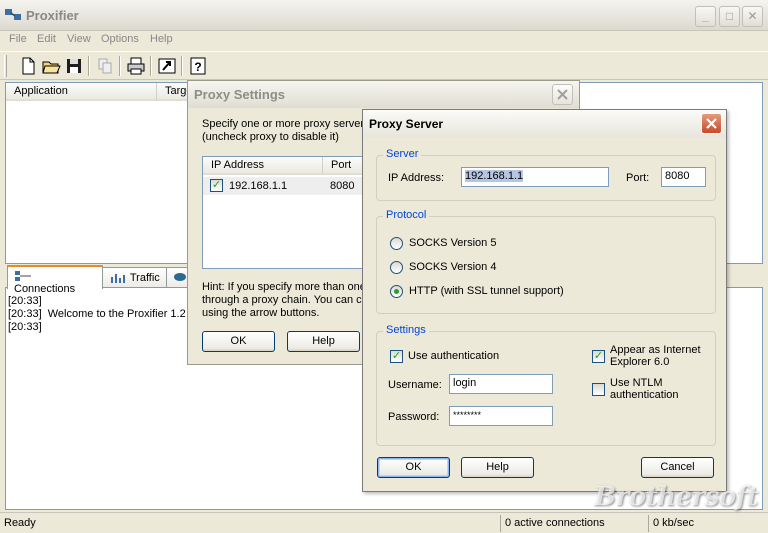  What do you see at coordinates (51, 66) in the screenshot?
I see `open-folder-icon` at bounding box center [51, 66].